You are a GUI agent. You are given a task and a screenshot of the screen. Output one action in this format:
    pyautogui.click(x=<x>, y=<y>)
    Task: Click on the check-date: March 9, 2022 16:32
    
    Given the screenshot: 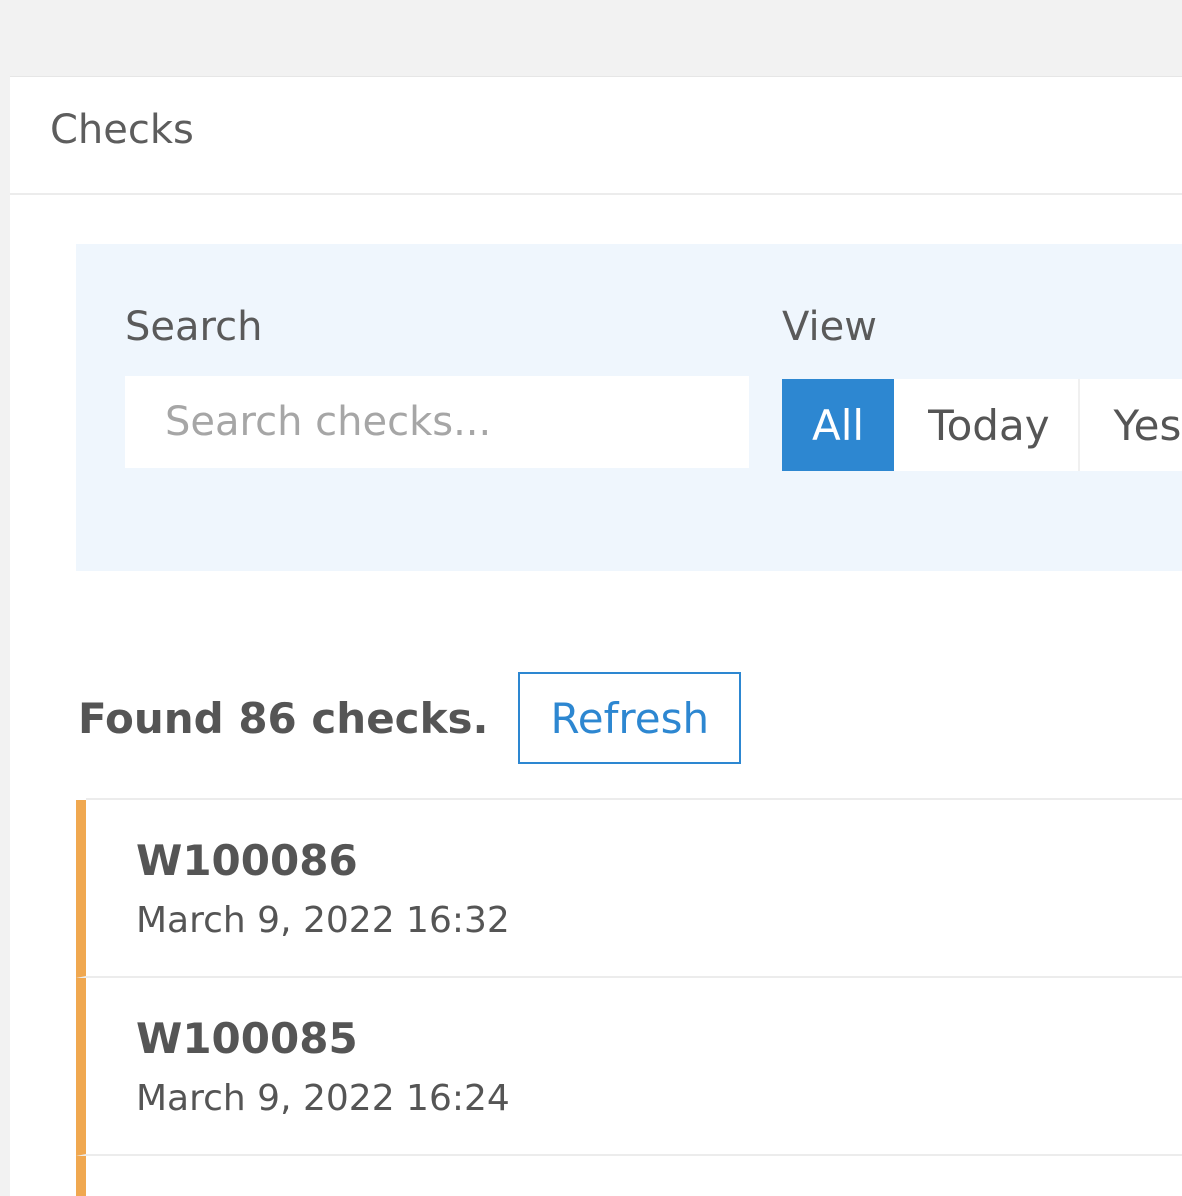 What is the action you would take?
    pyautogui.click(x=323, y=920)
    